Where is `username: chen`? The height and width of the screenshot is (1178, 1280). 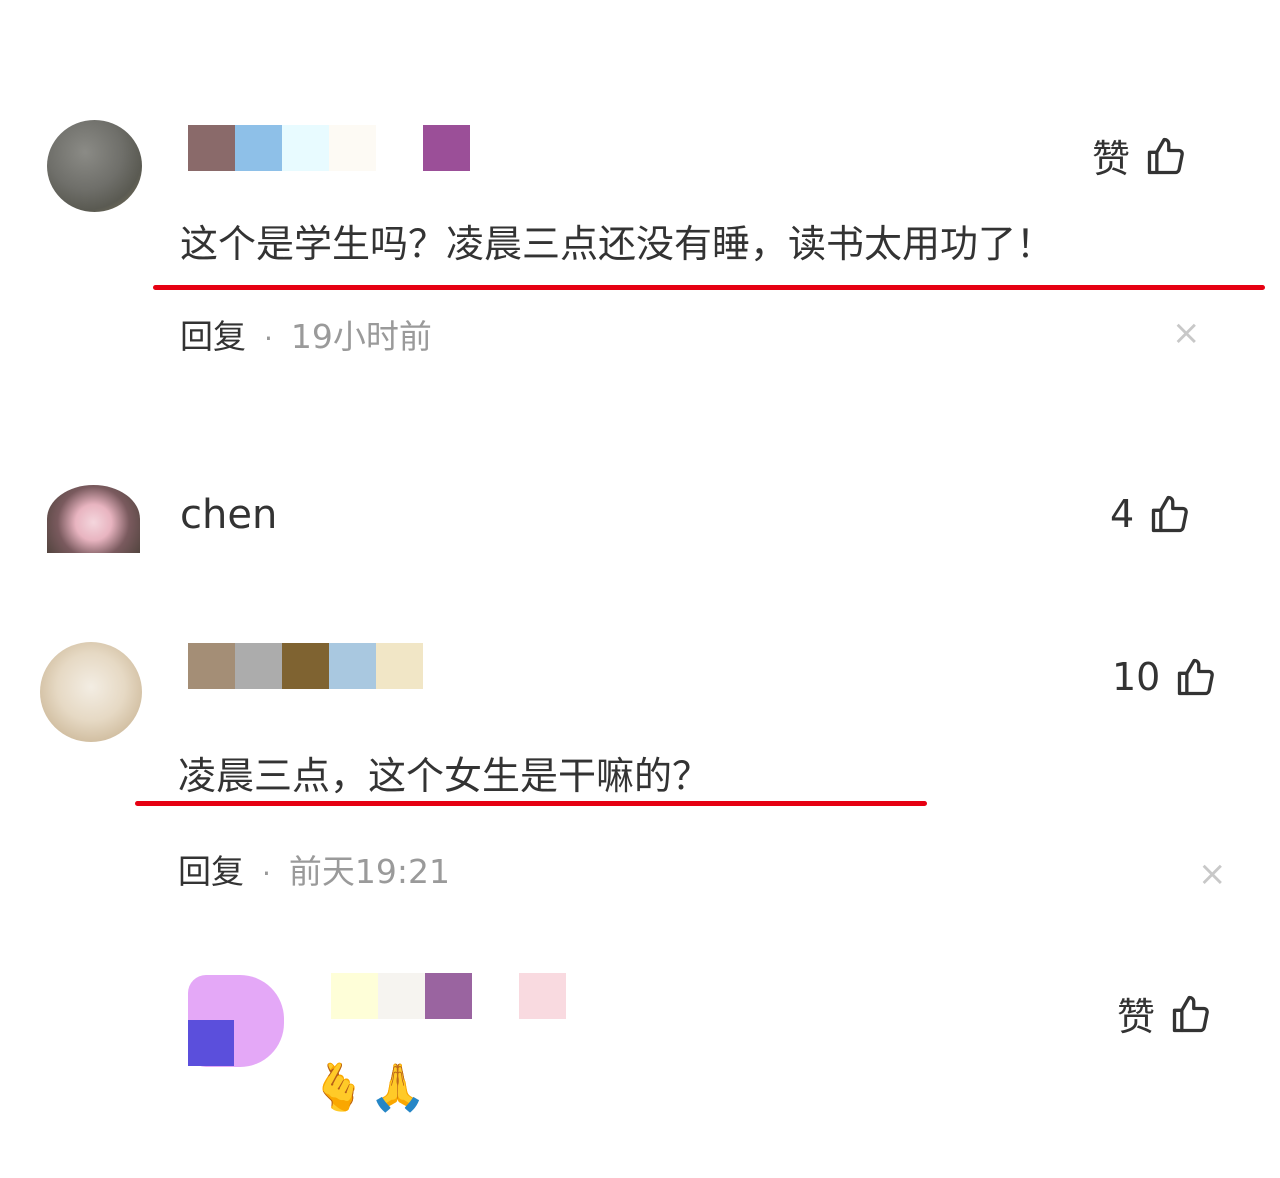 username: chen is located at coordinates (228, 515).